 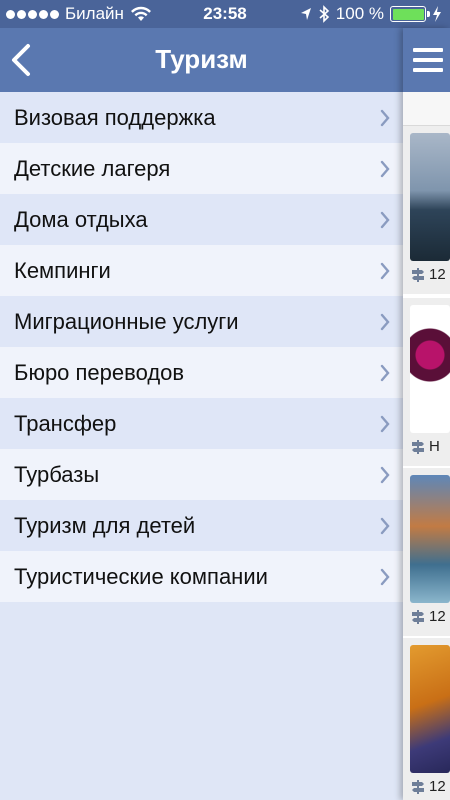 What do you see at coordinates (115, 117) in the screenshot?
I see `menu-item-label: Визовая поддержка` at bounding box center [115, 117].